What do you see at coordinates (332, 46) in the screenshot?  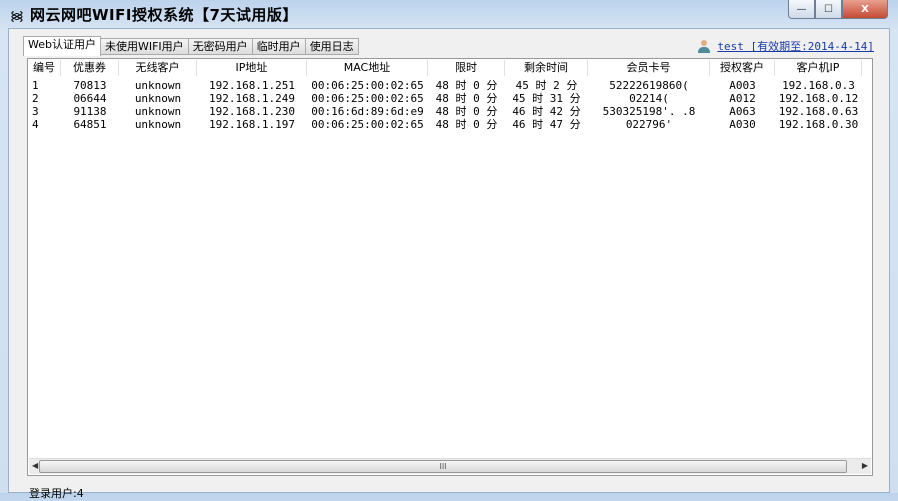 I see `tab-usage-log: 使用日志` at bounding box center [332, 46].